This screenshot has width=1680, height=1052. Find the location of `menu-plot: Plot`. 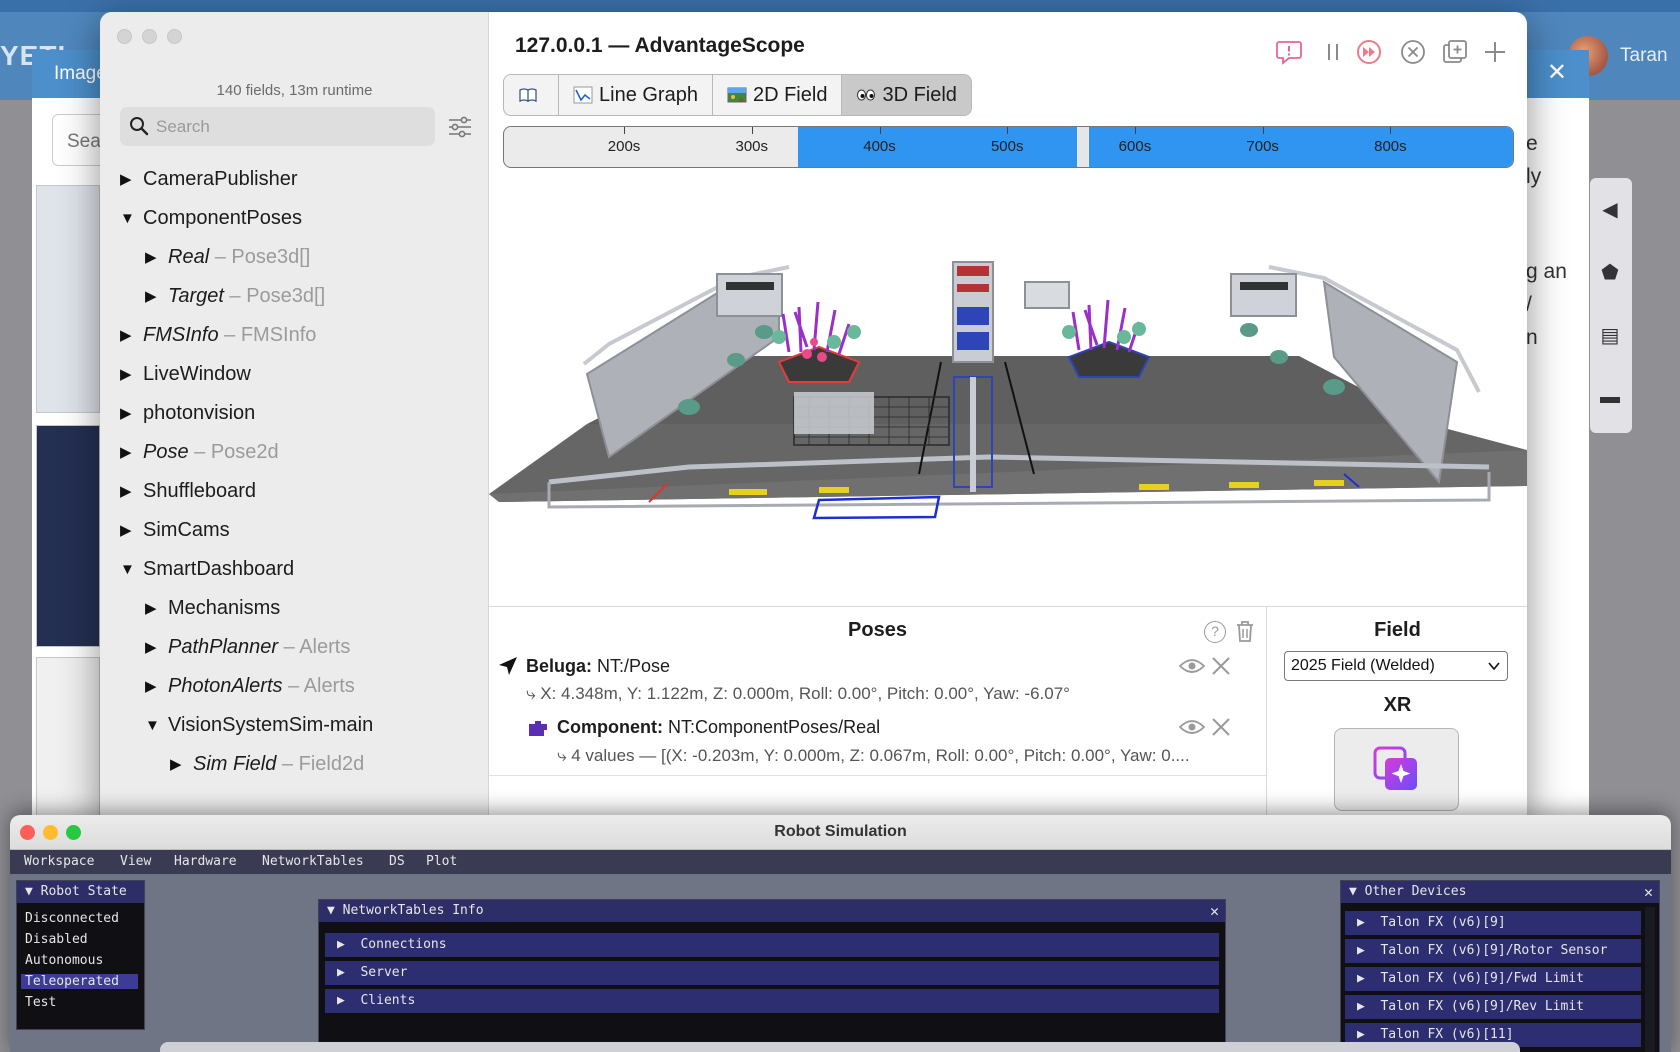

menu-plot: Plot is located at coordinates (441, 861).